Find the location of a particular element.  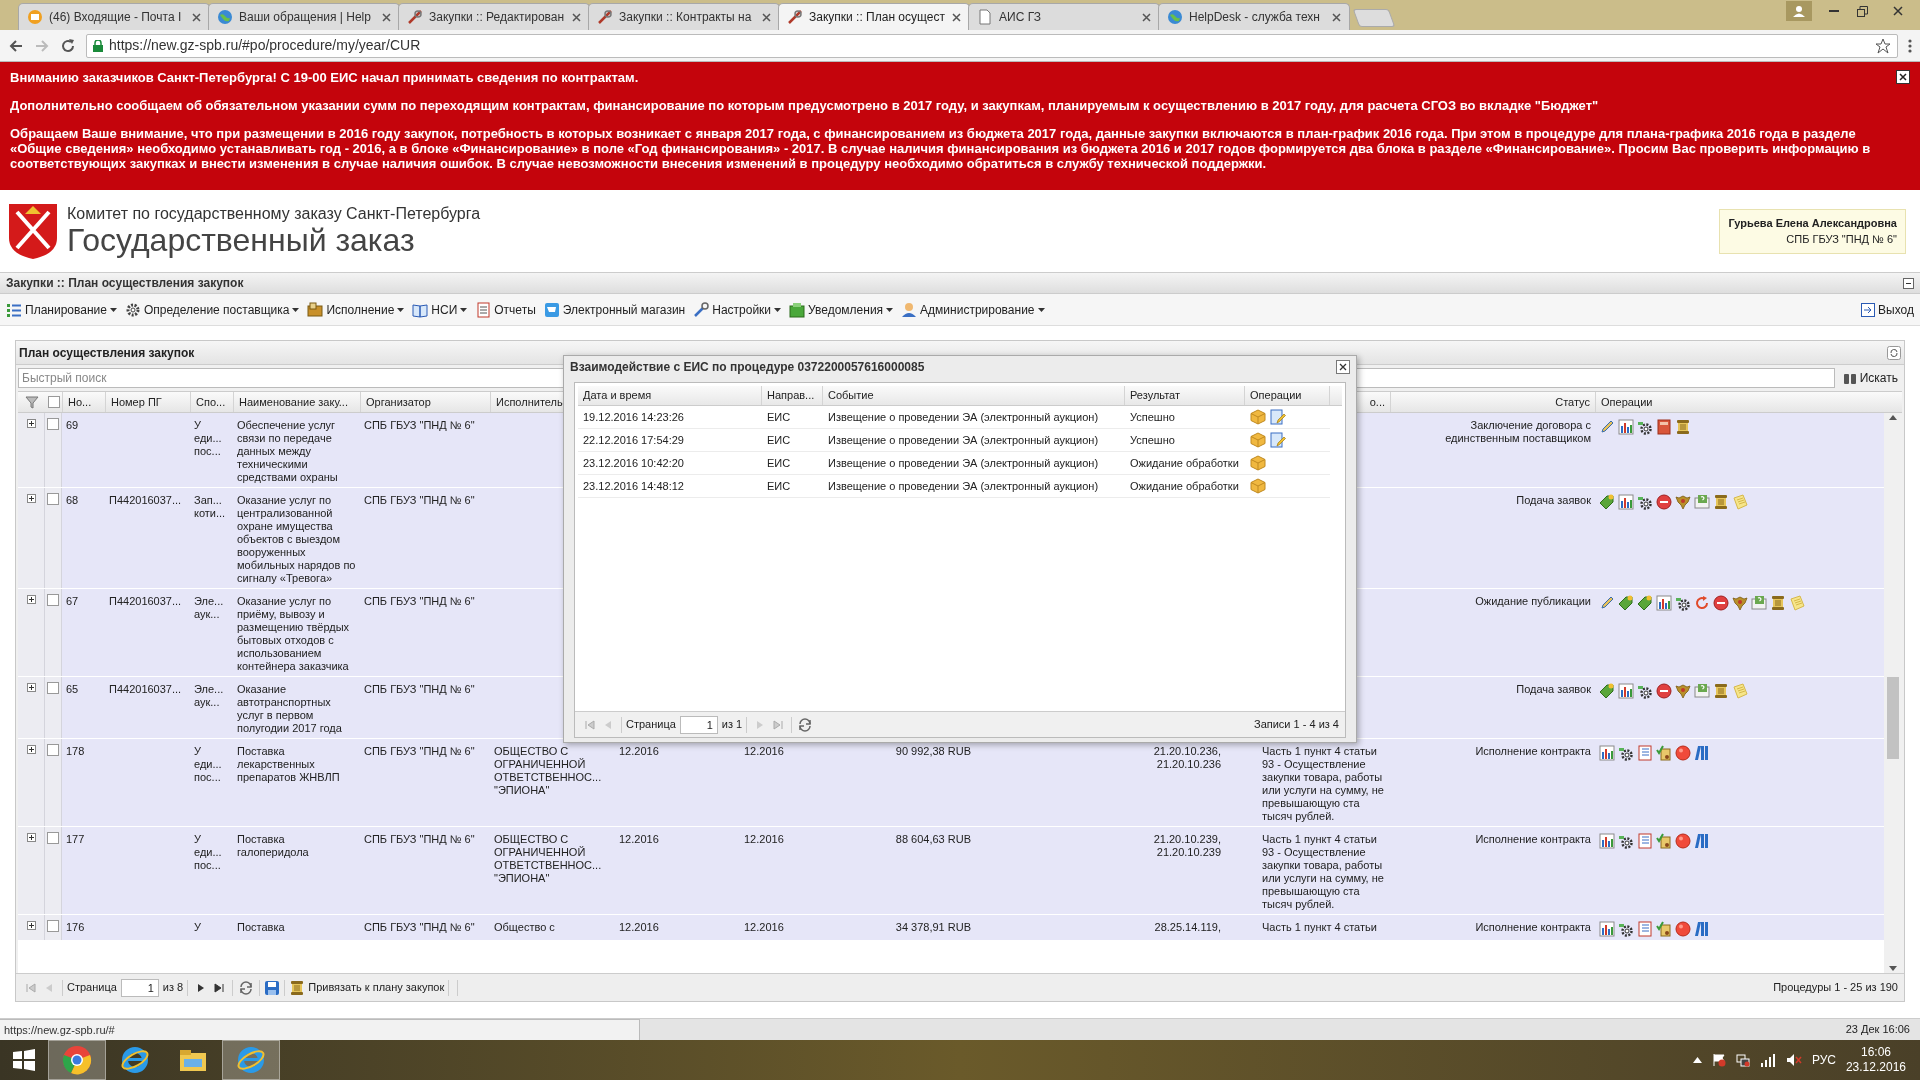

table-cell: 34 378,91 RUB is located at coordinates (933, 927).